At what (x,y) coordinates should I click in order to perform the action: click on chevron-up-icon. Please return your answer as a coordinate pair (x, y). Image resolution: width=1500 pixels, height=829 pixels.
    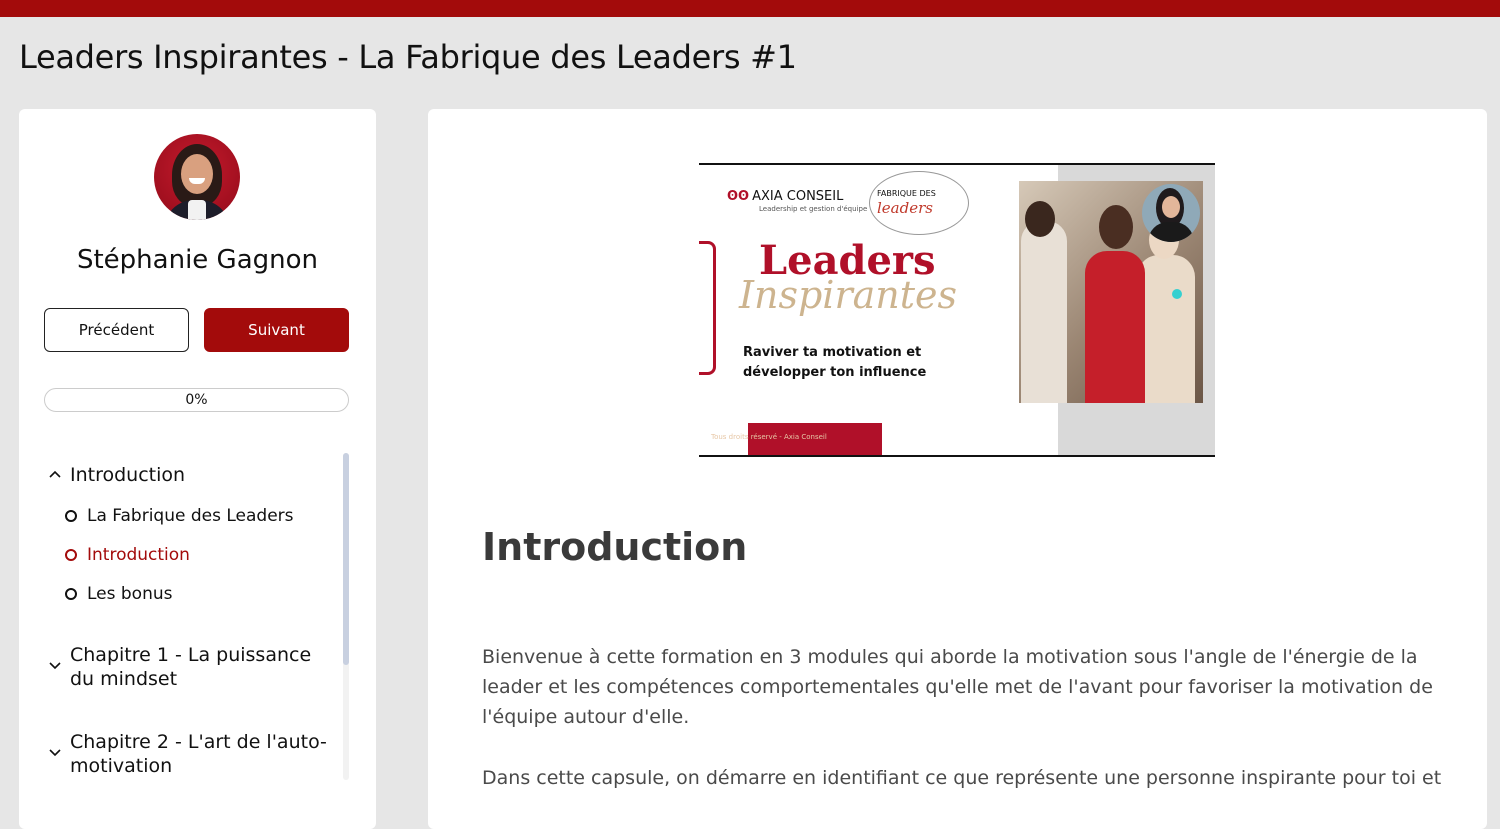
    Looking at the image, I should click on (55, 475).